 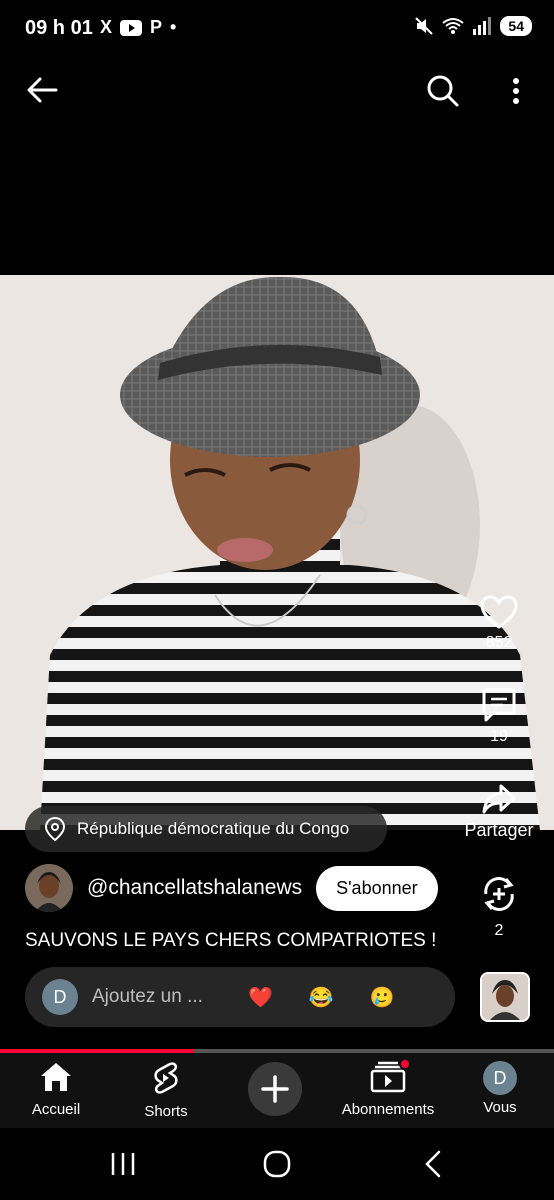 I want to click on battery-indicator: 54, so click(x=516, y=26).